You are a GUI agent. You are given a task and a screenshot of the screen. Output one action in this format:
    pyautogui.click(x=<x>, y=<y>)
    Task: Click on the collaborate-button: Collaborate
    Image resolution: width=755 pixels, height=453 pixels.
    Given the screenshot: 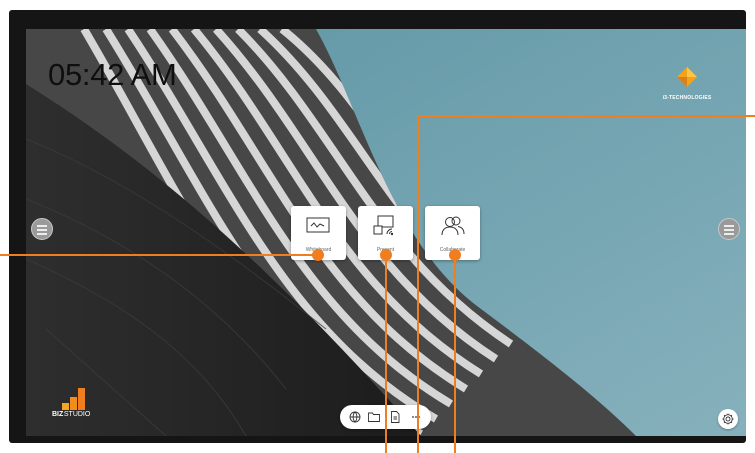 What is the action you would take?
    pyautogui.click(x=452, y=233)
    